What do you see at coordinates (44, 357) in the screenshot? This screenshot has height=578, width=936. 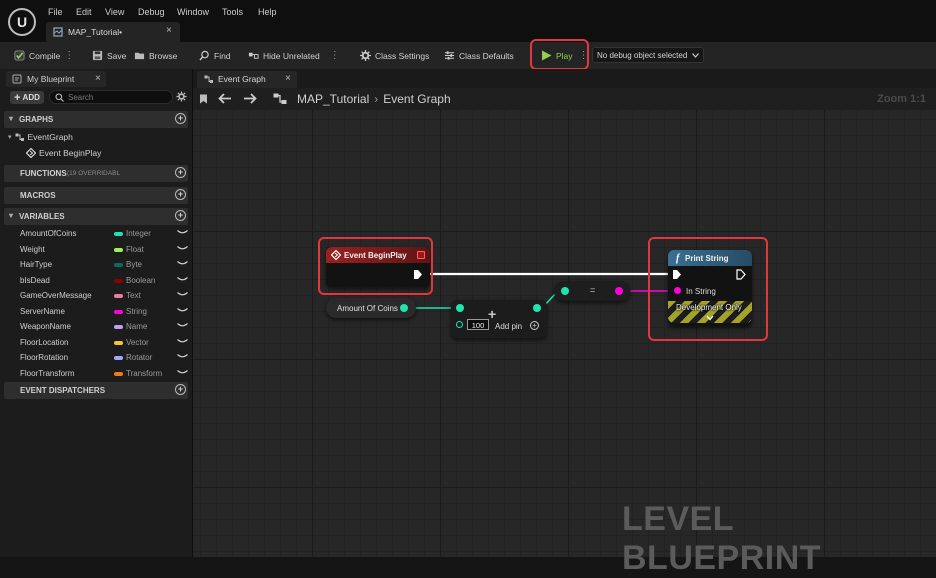 I see `variable-name: FloorRotation` at bounding box center [44, 357].